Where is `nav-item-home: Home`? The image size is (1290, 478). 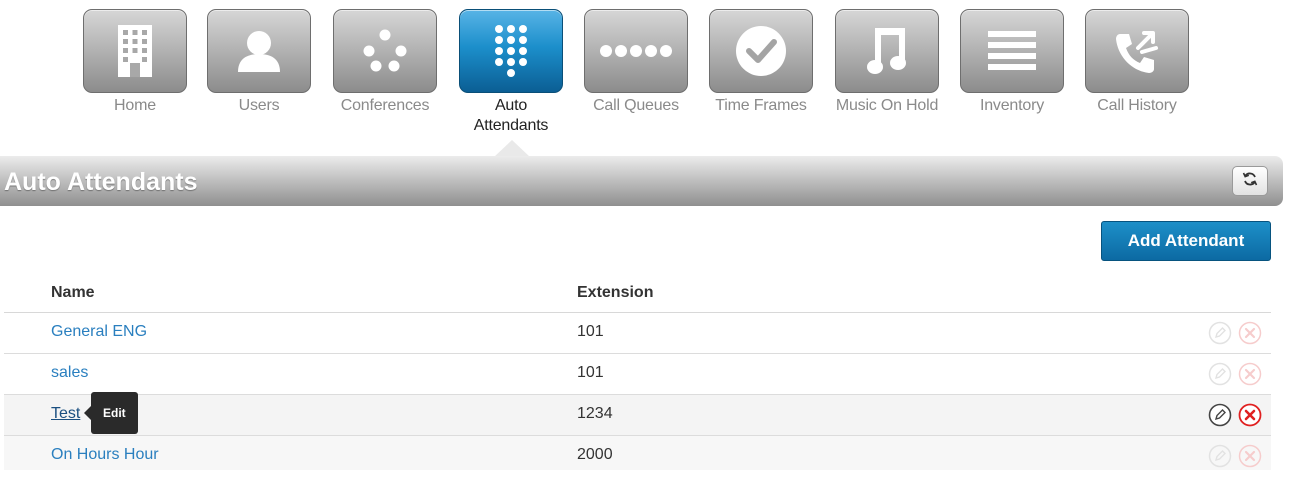
nav-item-home: Home is located at coordinates (135, 62).